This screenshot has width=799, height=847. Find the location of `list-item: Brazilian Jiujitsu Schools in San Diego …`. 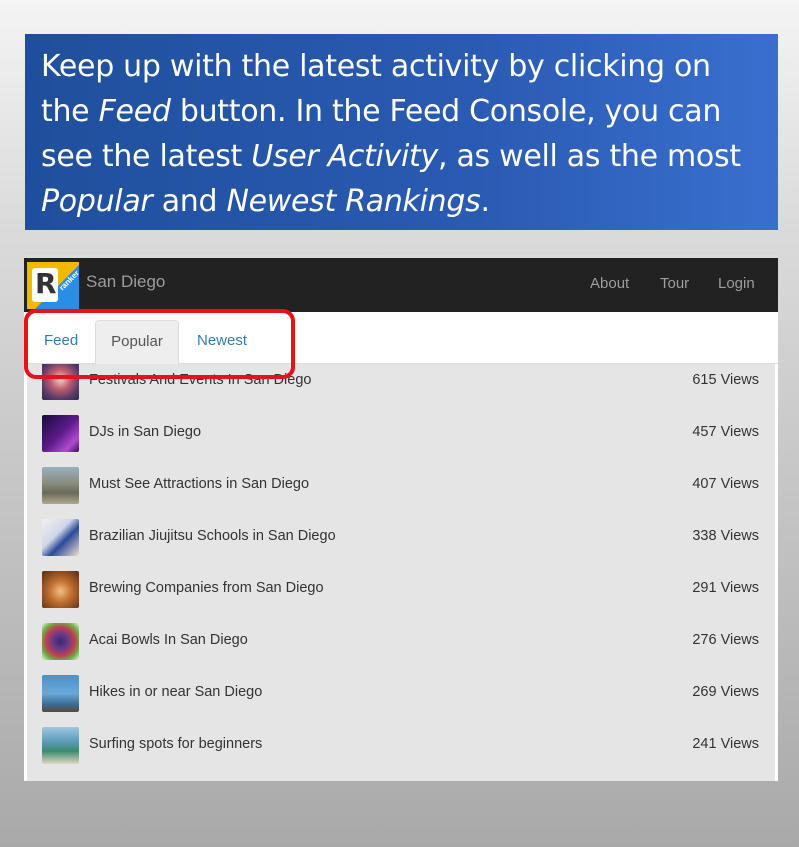

list-item: Brazilian Jiujitsu Schools in San Diego … is located at coordinates (401, 538).